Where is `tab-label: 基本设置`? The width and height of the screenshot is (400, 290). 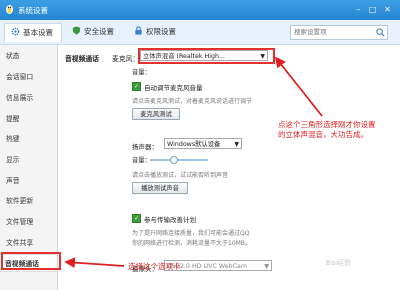
tab-label: 基本设置 is located at coordinates (38, 32).